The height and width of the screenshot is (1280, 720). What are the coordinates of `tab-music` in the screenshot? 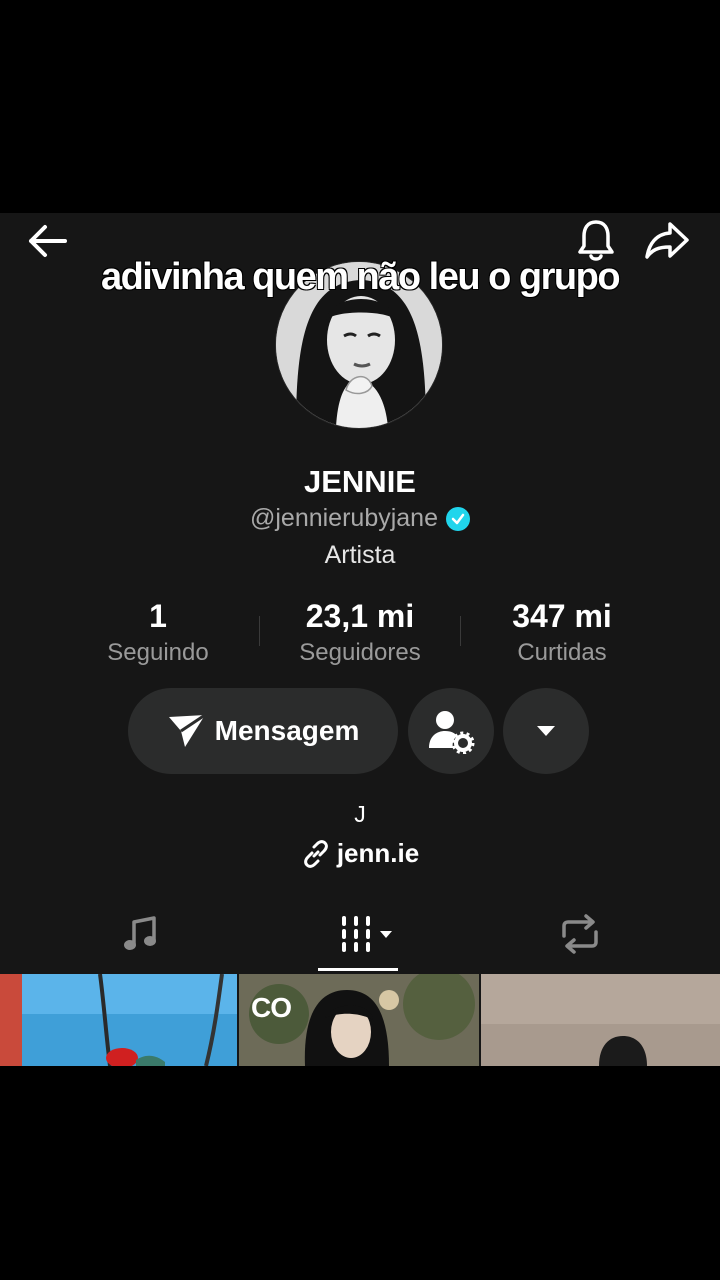 It's located at (140, 934).